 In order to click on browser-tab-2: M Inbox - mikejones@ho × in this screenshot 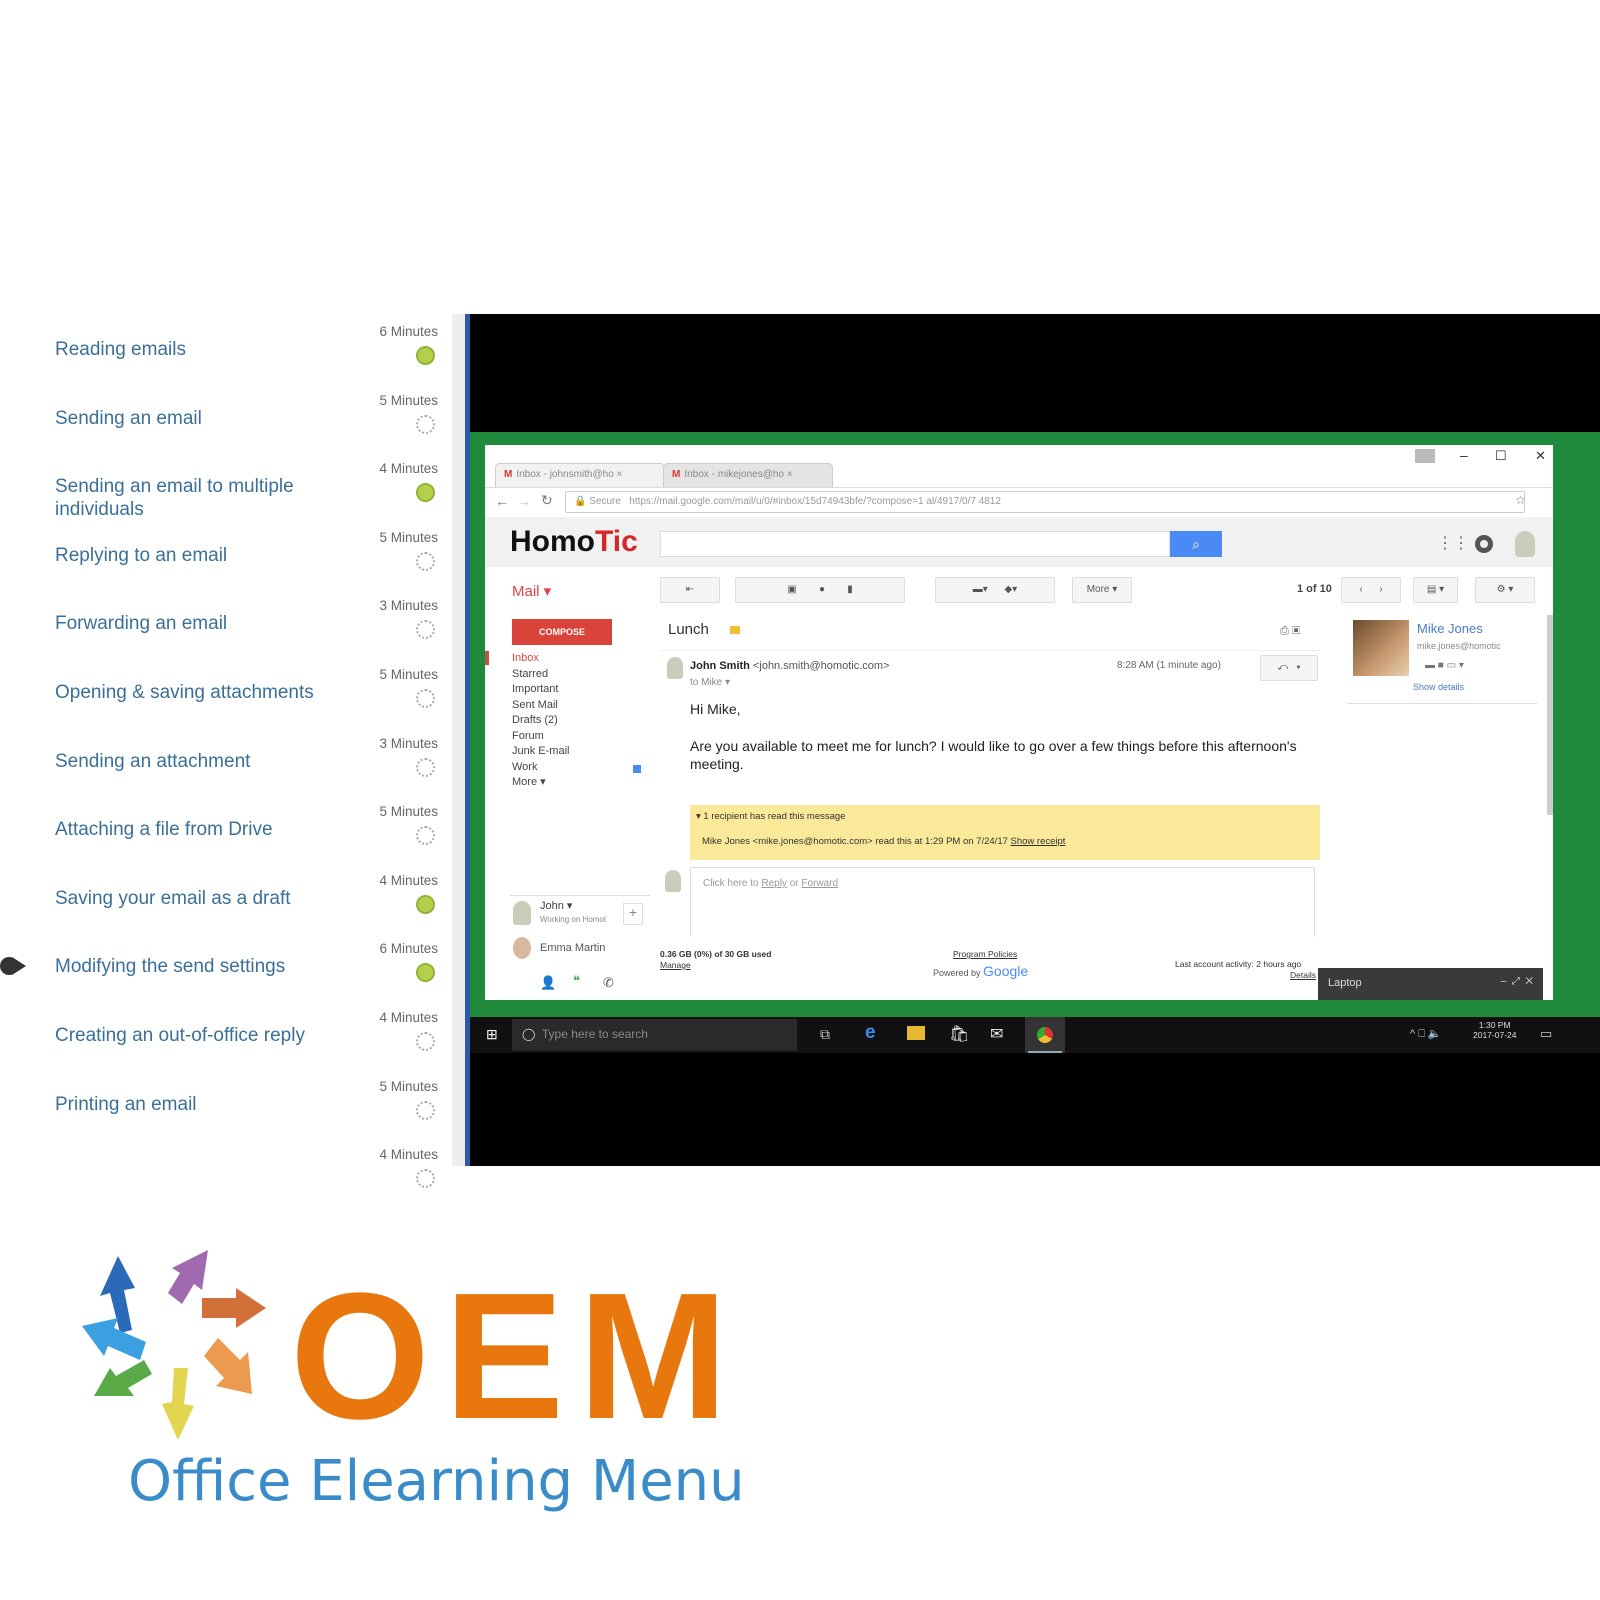, I will do `click(748, 475)`.